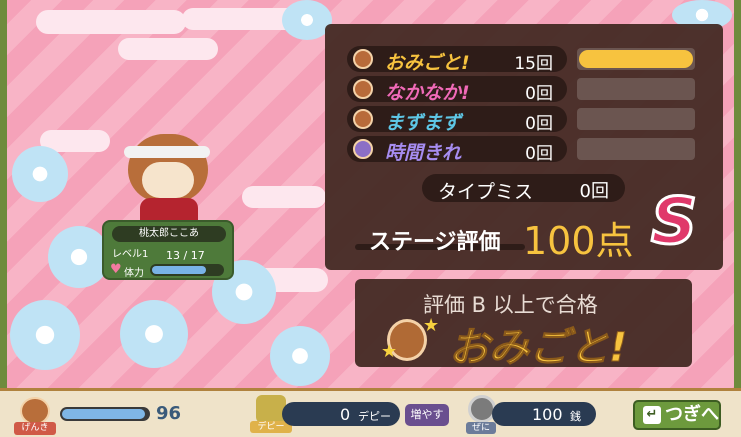  Describe the element at coordinates (169, 234) in the screenshot. I see `character-name: 桃太郎ここあ` at that location.